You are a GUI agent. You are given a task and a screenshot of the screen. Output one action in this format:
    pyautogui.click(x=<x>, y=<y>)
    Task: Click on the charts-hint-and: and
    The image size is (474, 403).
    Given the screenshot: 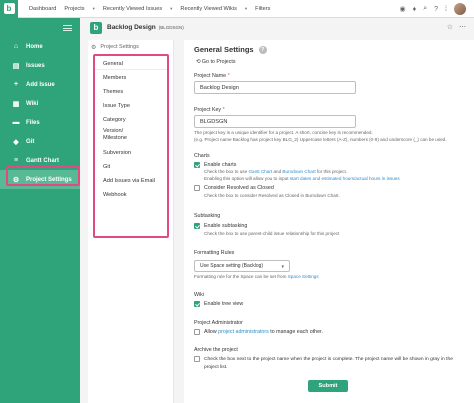 What is the action you would take?
    pyautogui.click(x=277, y=171)
    